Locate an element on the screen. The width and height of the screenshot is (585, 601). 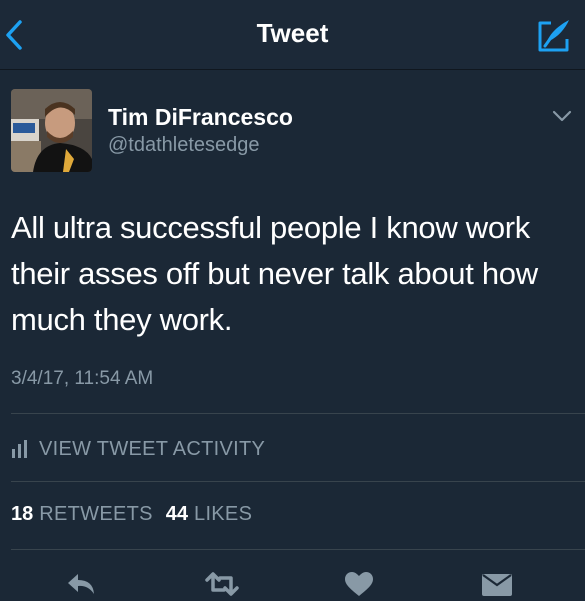
avatar is located at coordinates (51, 130).